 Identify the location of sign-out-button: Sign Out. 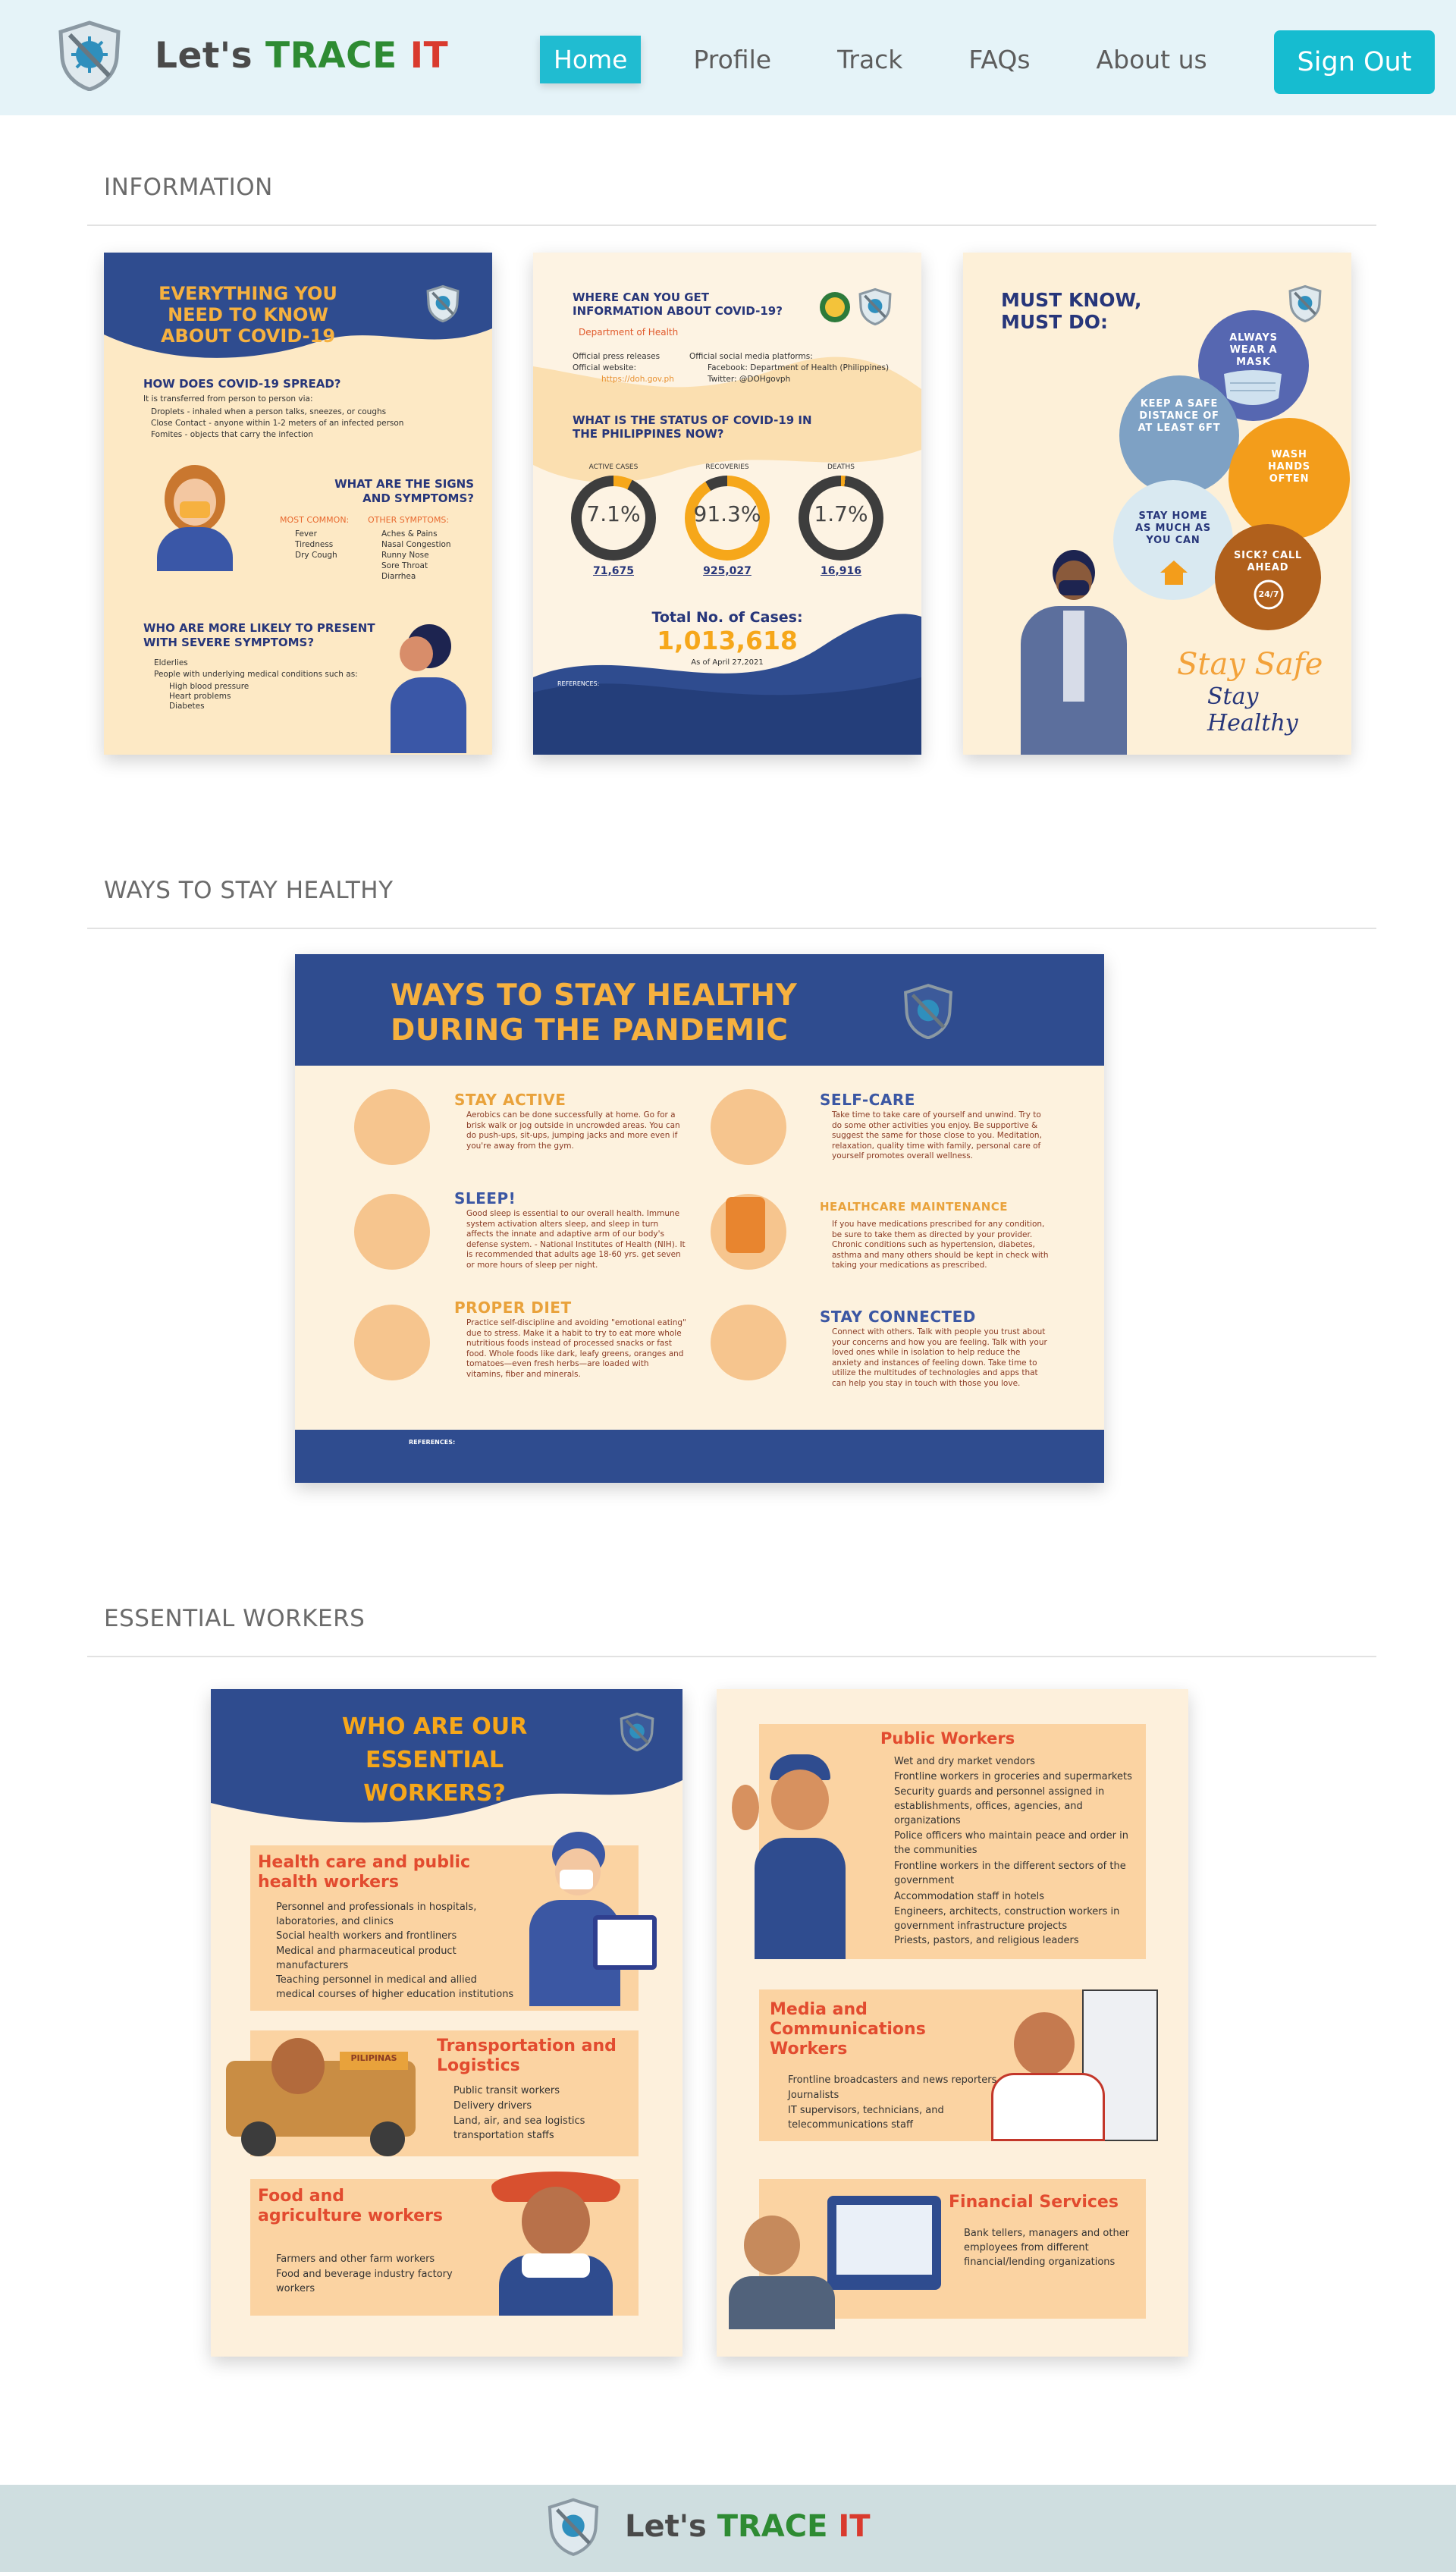
(1354, 62).